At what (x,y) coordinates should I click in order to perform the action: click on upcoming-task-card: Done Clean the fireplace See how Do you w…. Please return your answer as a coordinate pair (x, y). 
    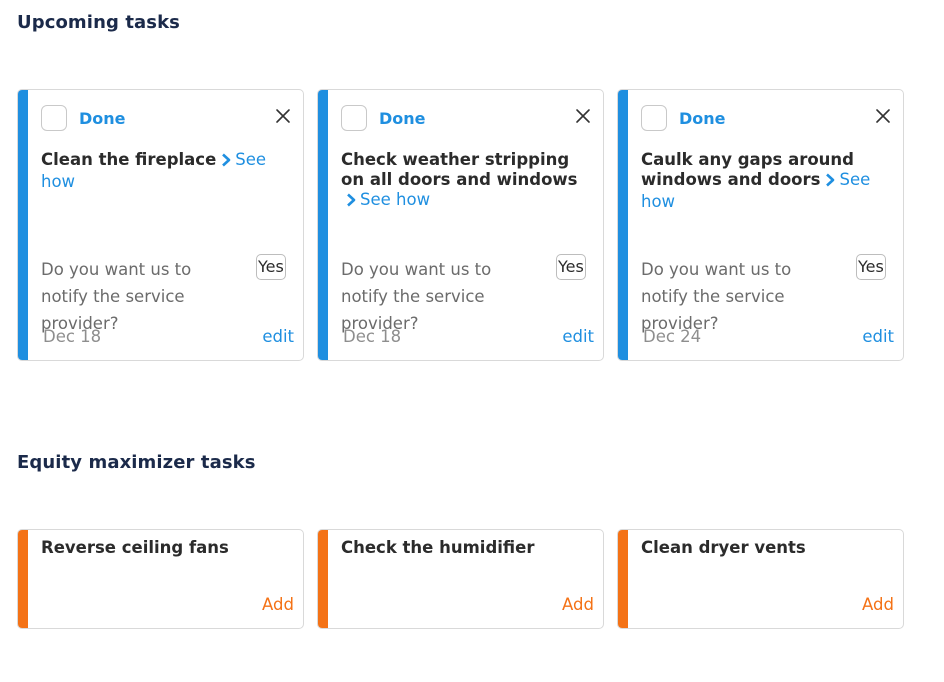
    Looking at the image, I should click on (160, 225).